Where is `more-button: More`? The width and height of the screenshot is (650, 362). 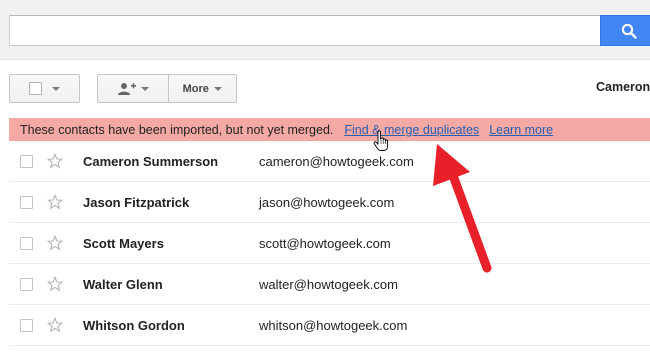
more-button: More is located at coordinates (202, 88).